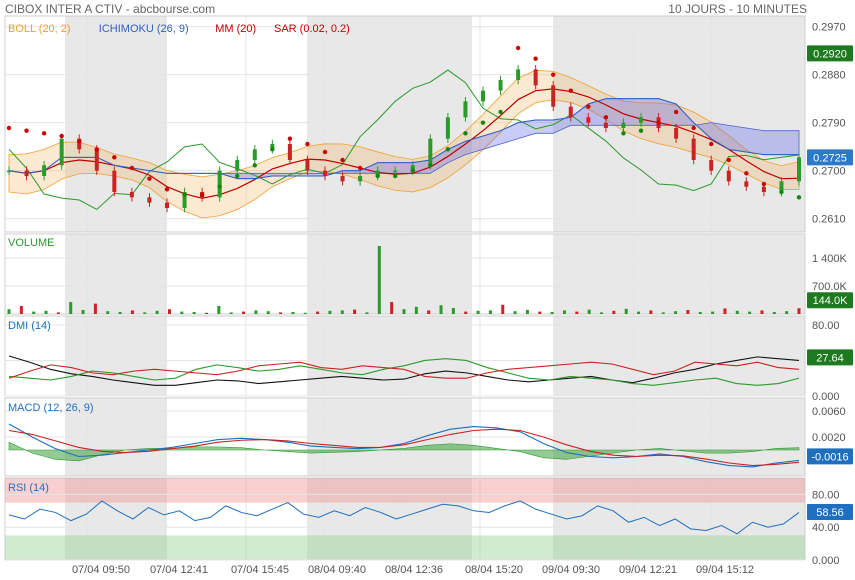 The image size is (855, 580). Describe the element at coordinates (405, 547) in the screenshot. I see `rsi-oversold-zone` at that location.